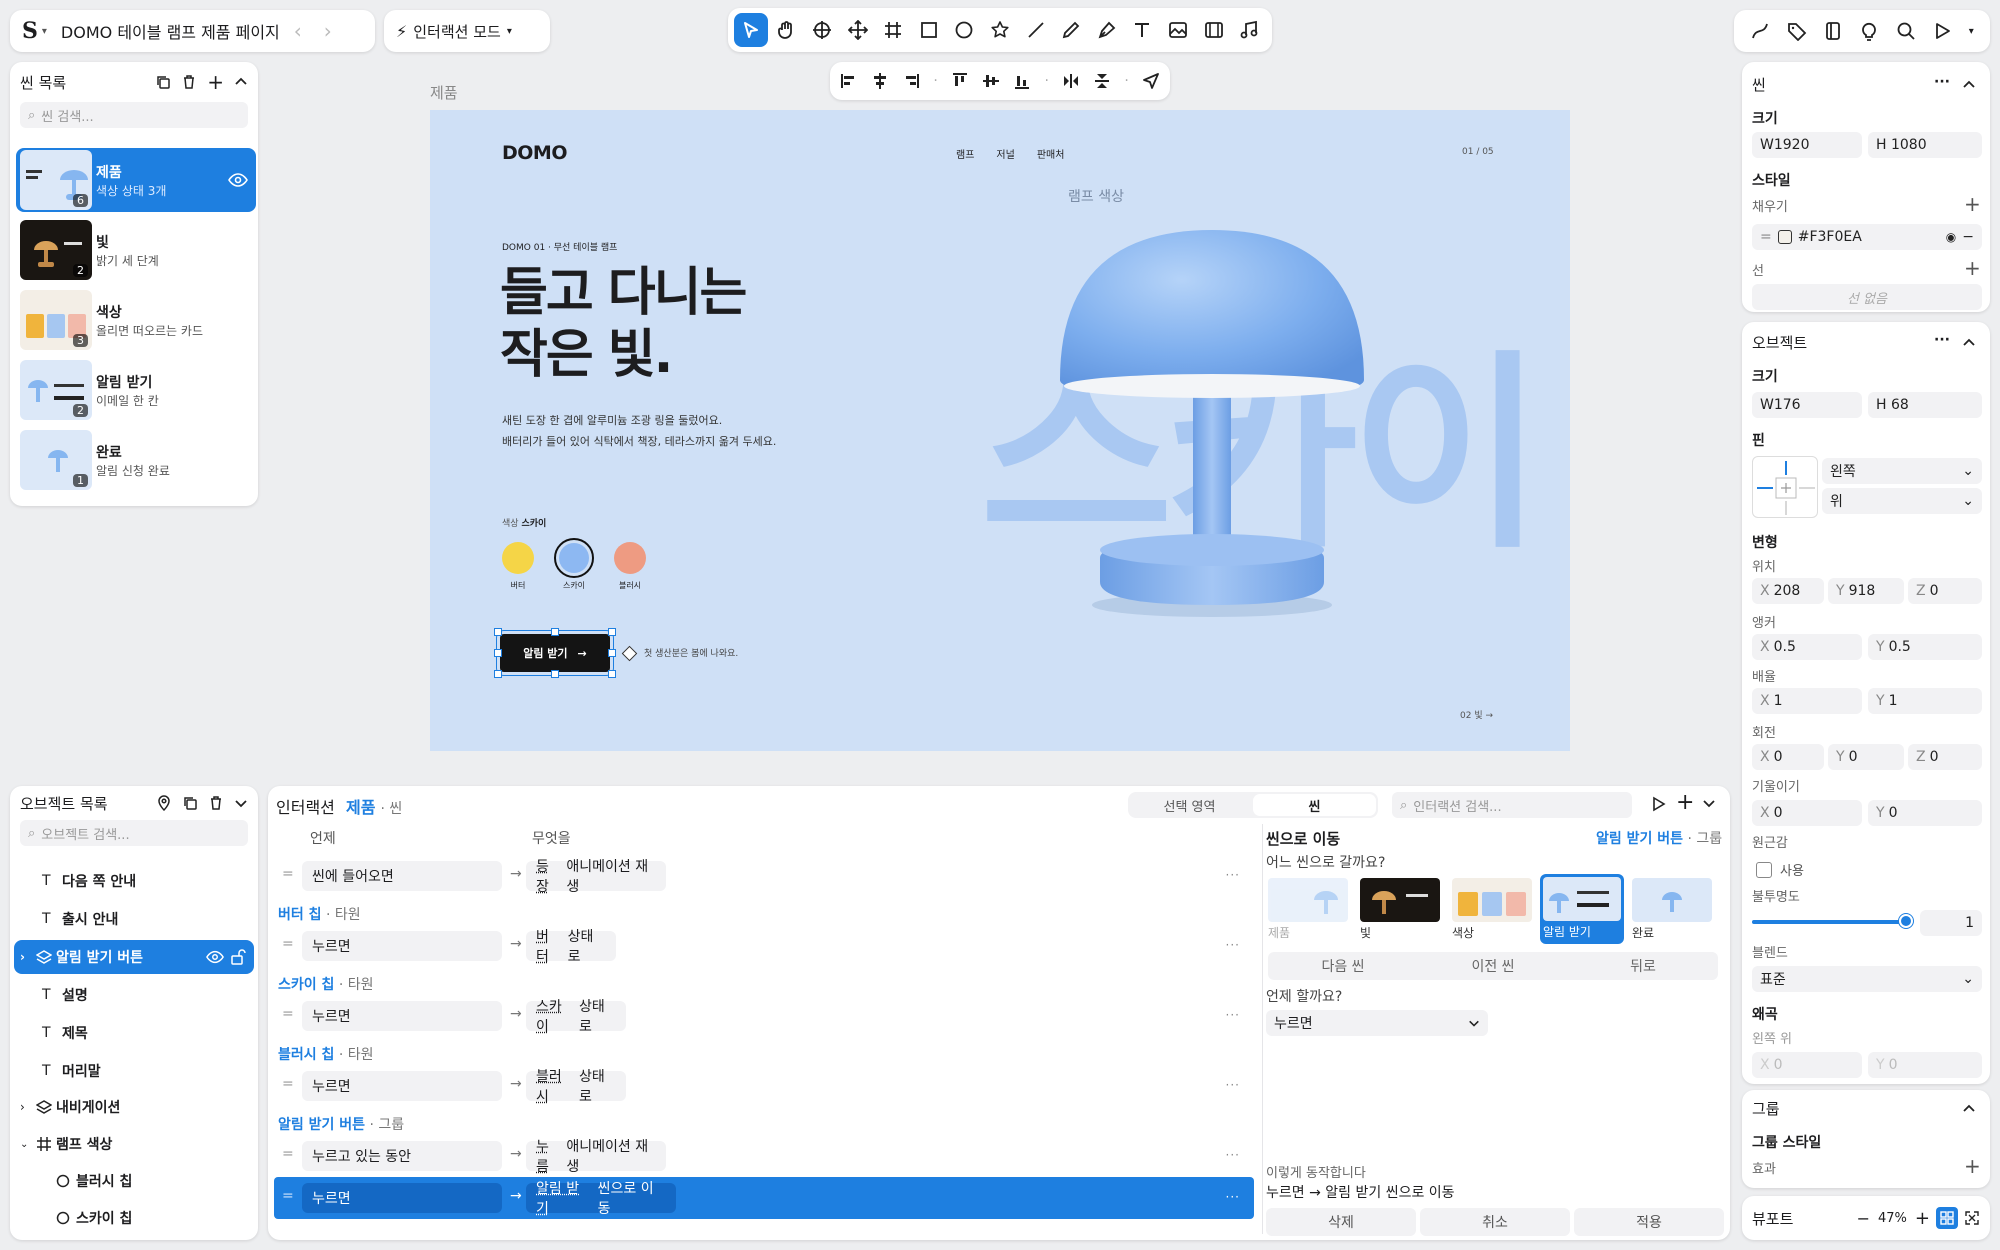  Describe the element at coordinates (965, 153) in the screenshot. I see `nav-item: 램프` at that location.